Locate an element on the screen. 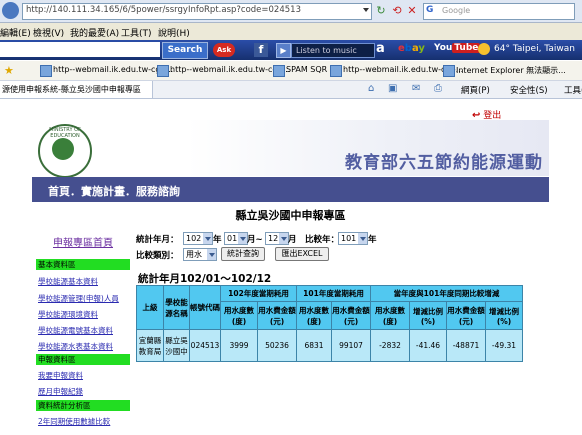 The image size is (582, 435). sidebar-link: 學校能源電號基本資料 is located at coordinates (75, 330).